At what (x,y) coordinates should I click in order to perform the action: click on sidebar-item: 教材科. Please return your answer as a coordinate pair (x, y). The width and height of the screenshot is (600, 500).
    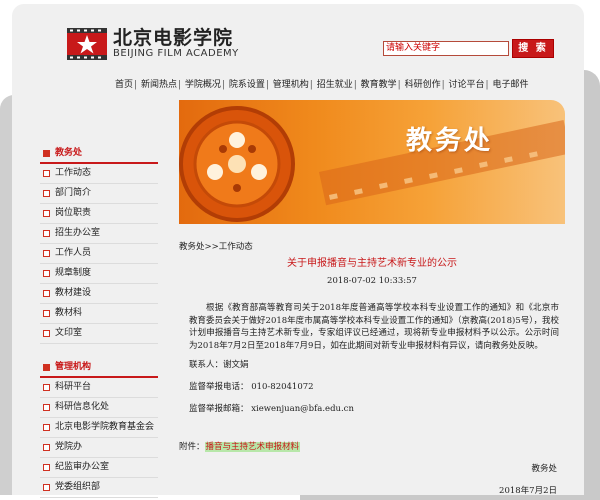
    Looking at the image, I should click on (99, 314).